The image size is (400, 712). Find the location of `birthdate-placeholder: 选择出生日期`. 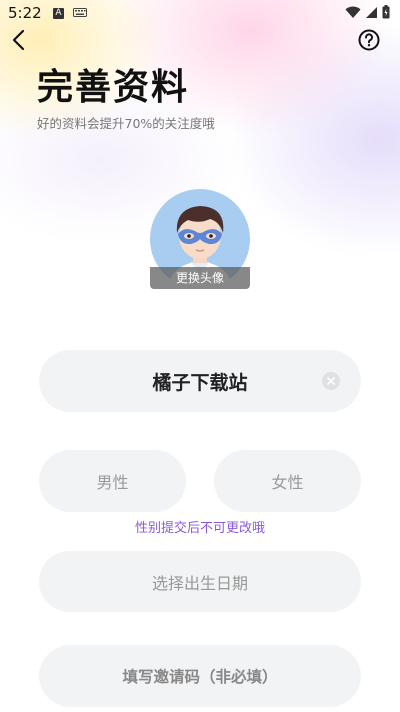

birthdate-placeholder: 选择出生日期 is located at coordinates (199, 583).